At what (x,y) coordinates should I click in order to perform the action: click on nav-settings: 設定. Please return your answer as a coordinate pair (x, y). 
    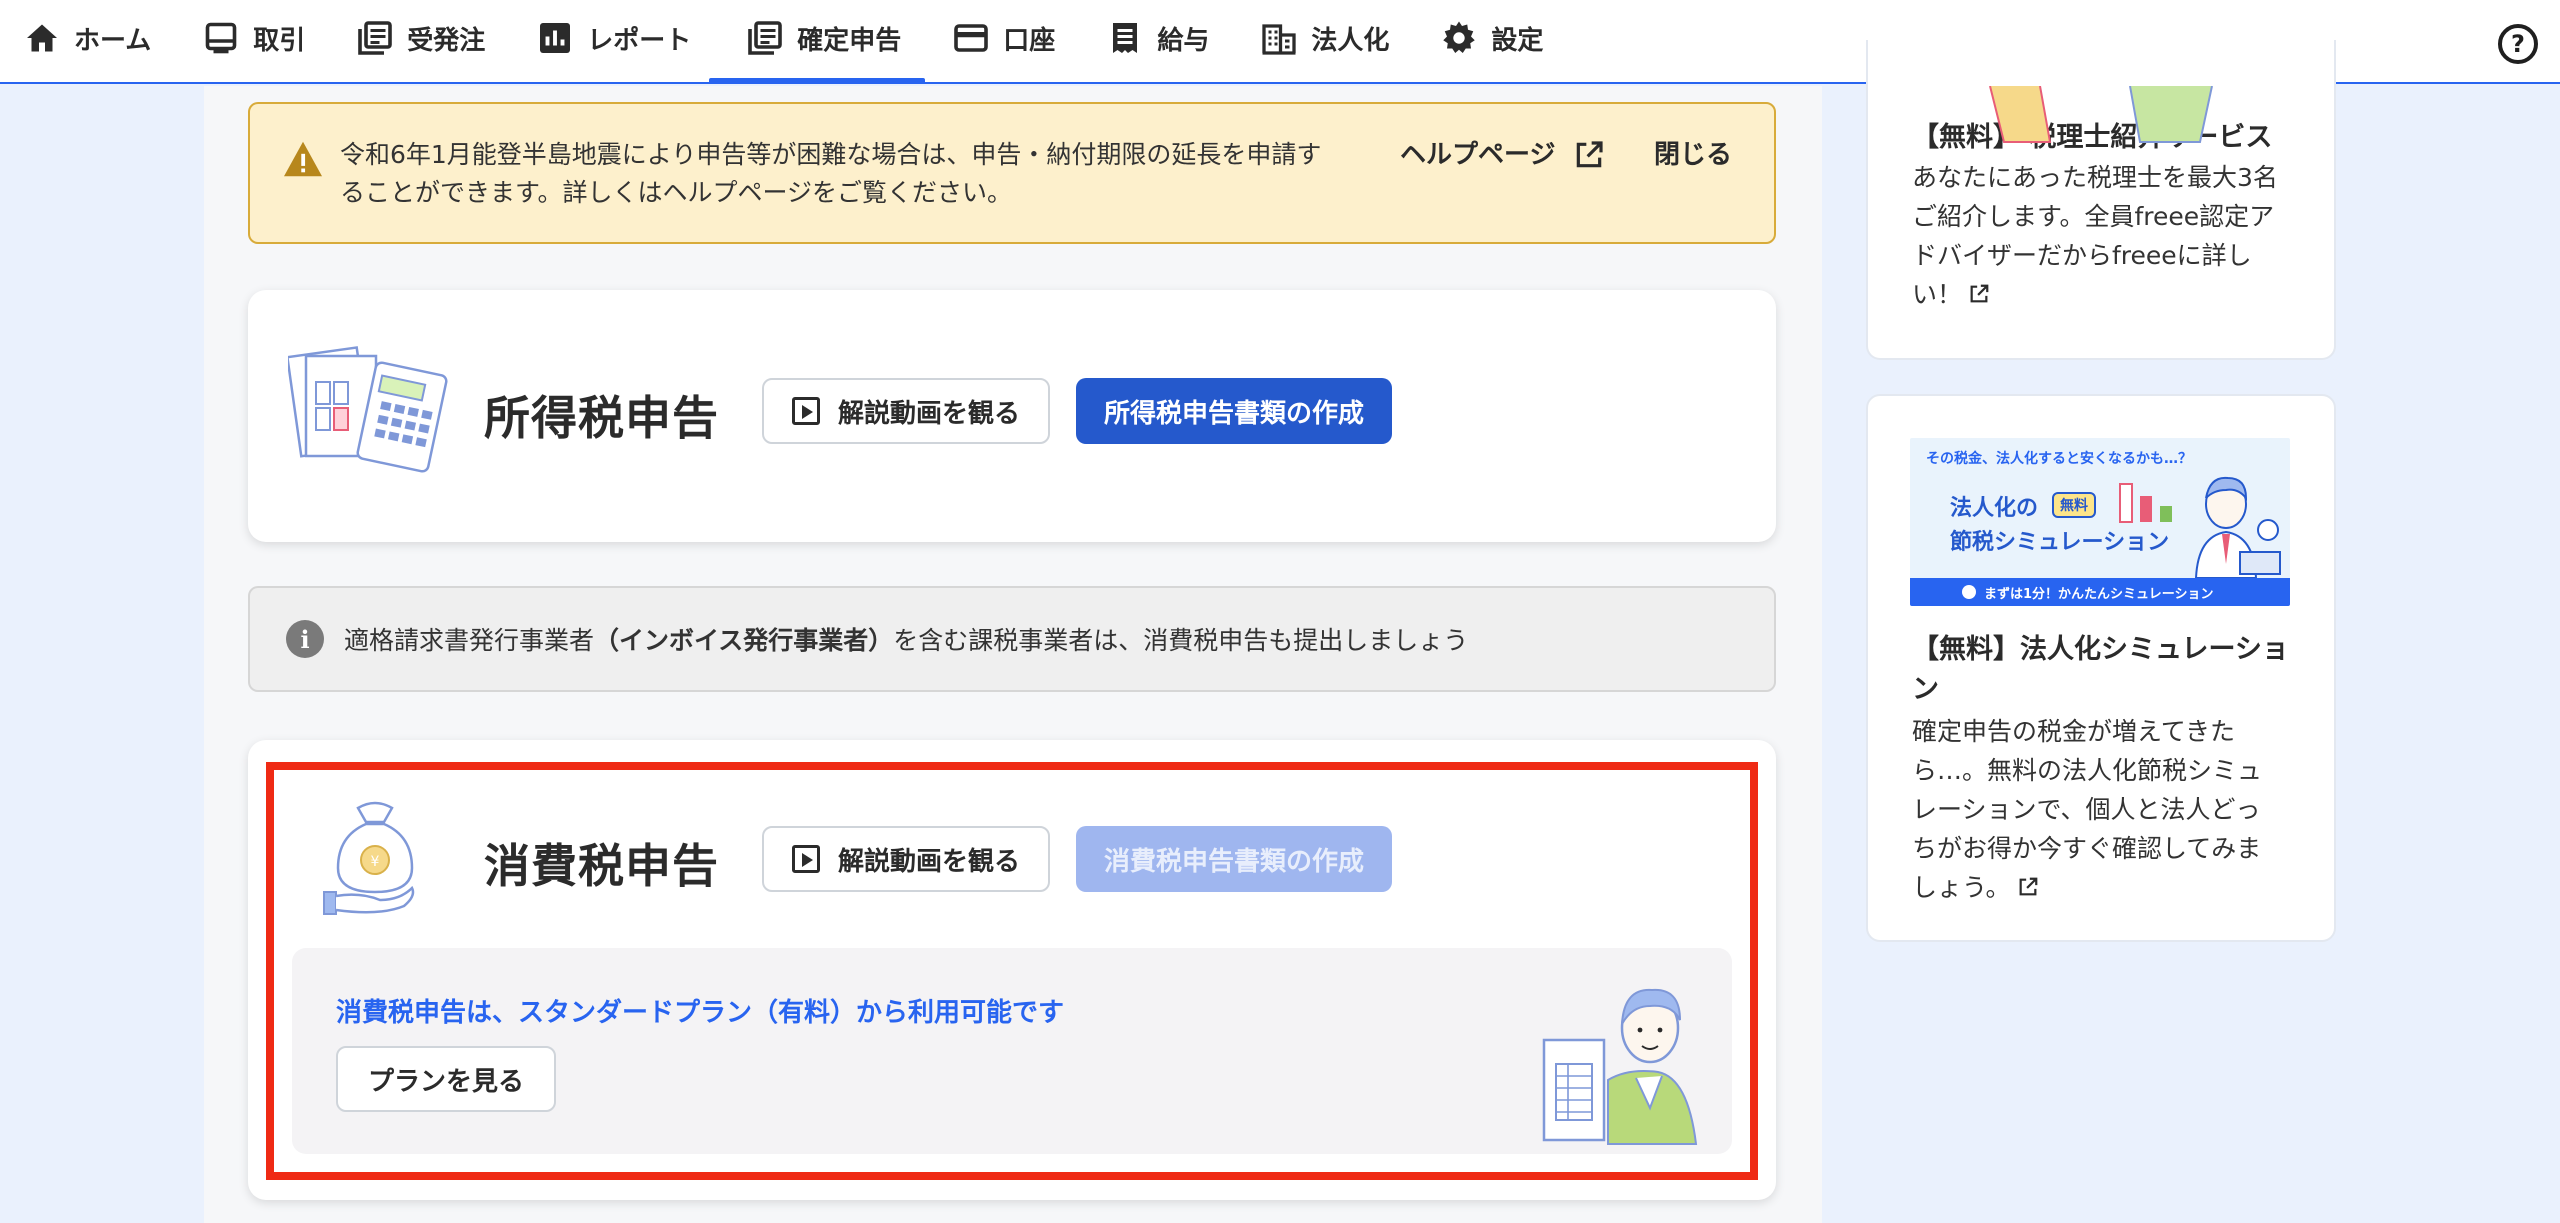
    Looking at the image, I should click on (1506, 41).